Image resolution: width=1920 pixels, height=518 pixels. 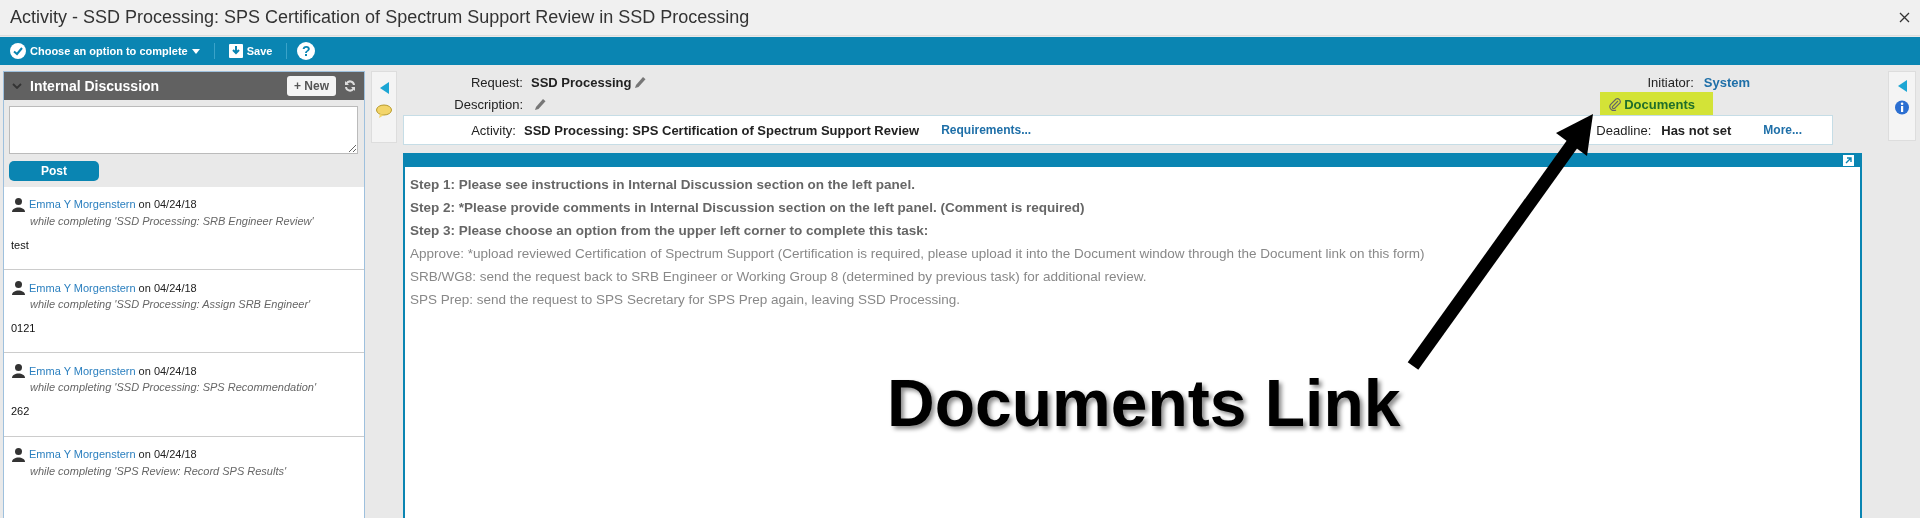 What do you see at coordinates (1132, 207) in the screenshot?
I see `instruction-step: Step 2: *Please provide comments in Internal Discussion section on the left panel. (Comment is required)` at bounding box center [1132, 207].